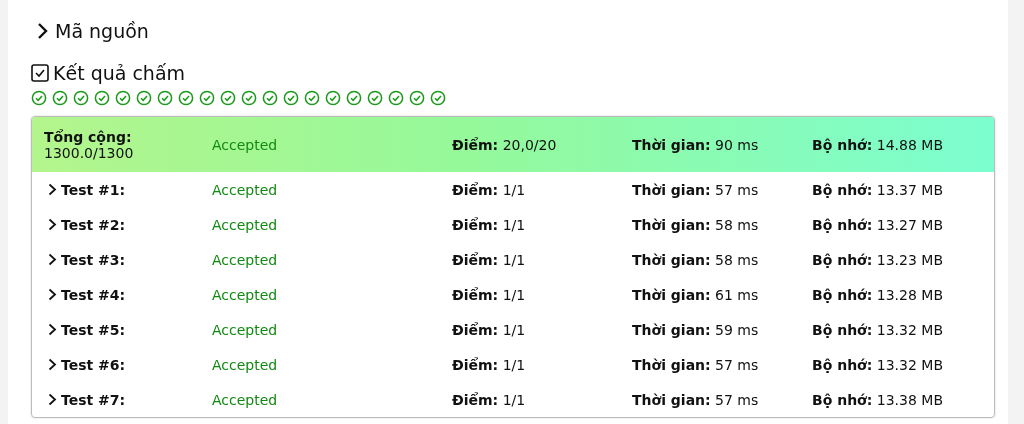 This screenshot has height=424, width=1024. What do you see at coordinates (90, 31) in the screenshot?
I see `source-code-toggle: Mã nguồn` at bounding box center [90, 31].